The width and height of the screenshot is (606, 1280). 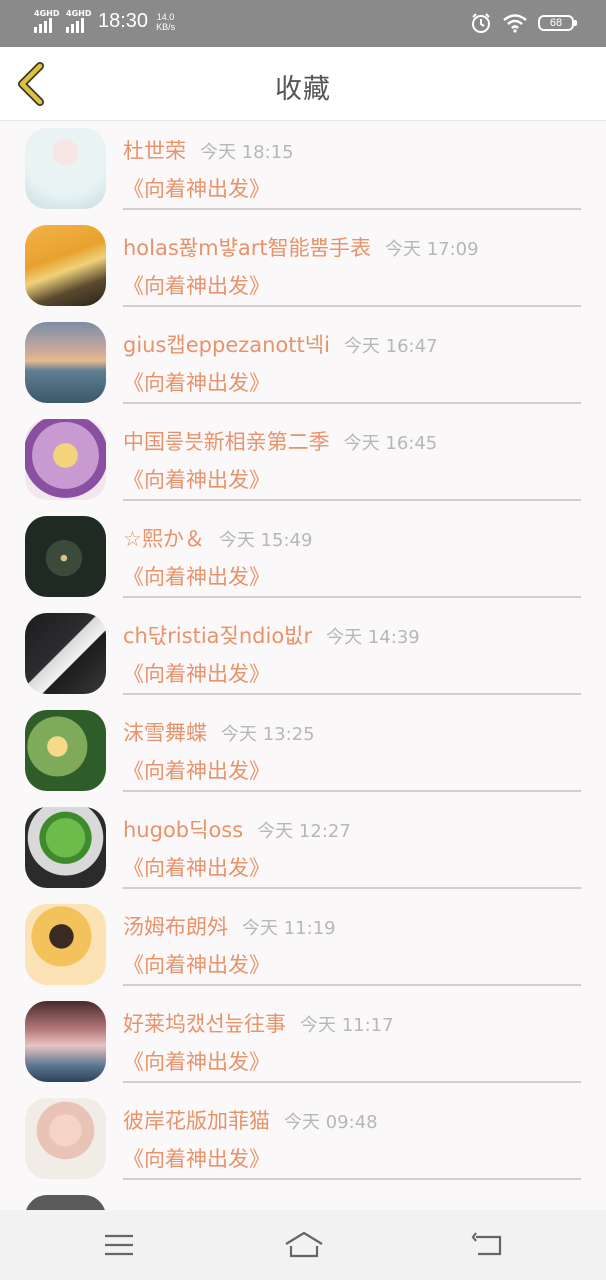 What do you see at coordinates (303, 23) in the screenshot?
I see `status-bar: 4GHD 4GHD 18:30 14.0 KB/s 68` at bounding box center [303, 23].